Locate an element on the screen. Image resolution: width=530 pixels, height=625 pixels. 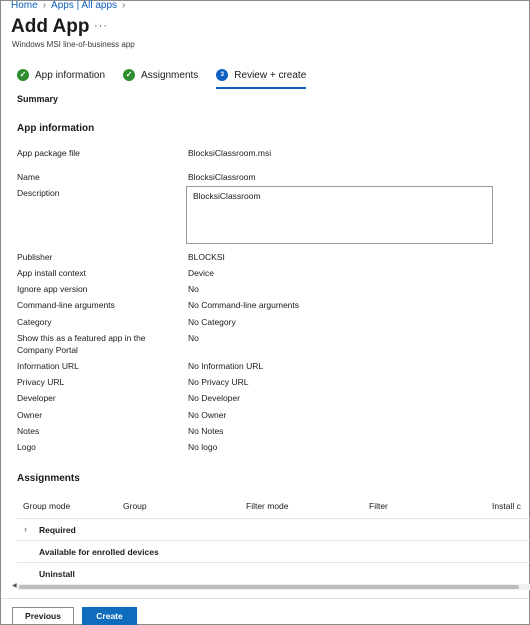
field-label: Publisher is located at coordinates (35, 257).